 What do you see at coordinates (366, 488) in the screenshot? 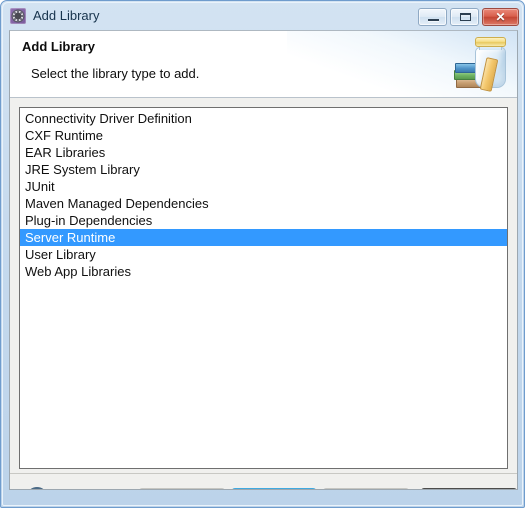
I see `finish-button: Finish` at bounding box center [366, 488].